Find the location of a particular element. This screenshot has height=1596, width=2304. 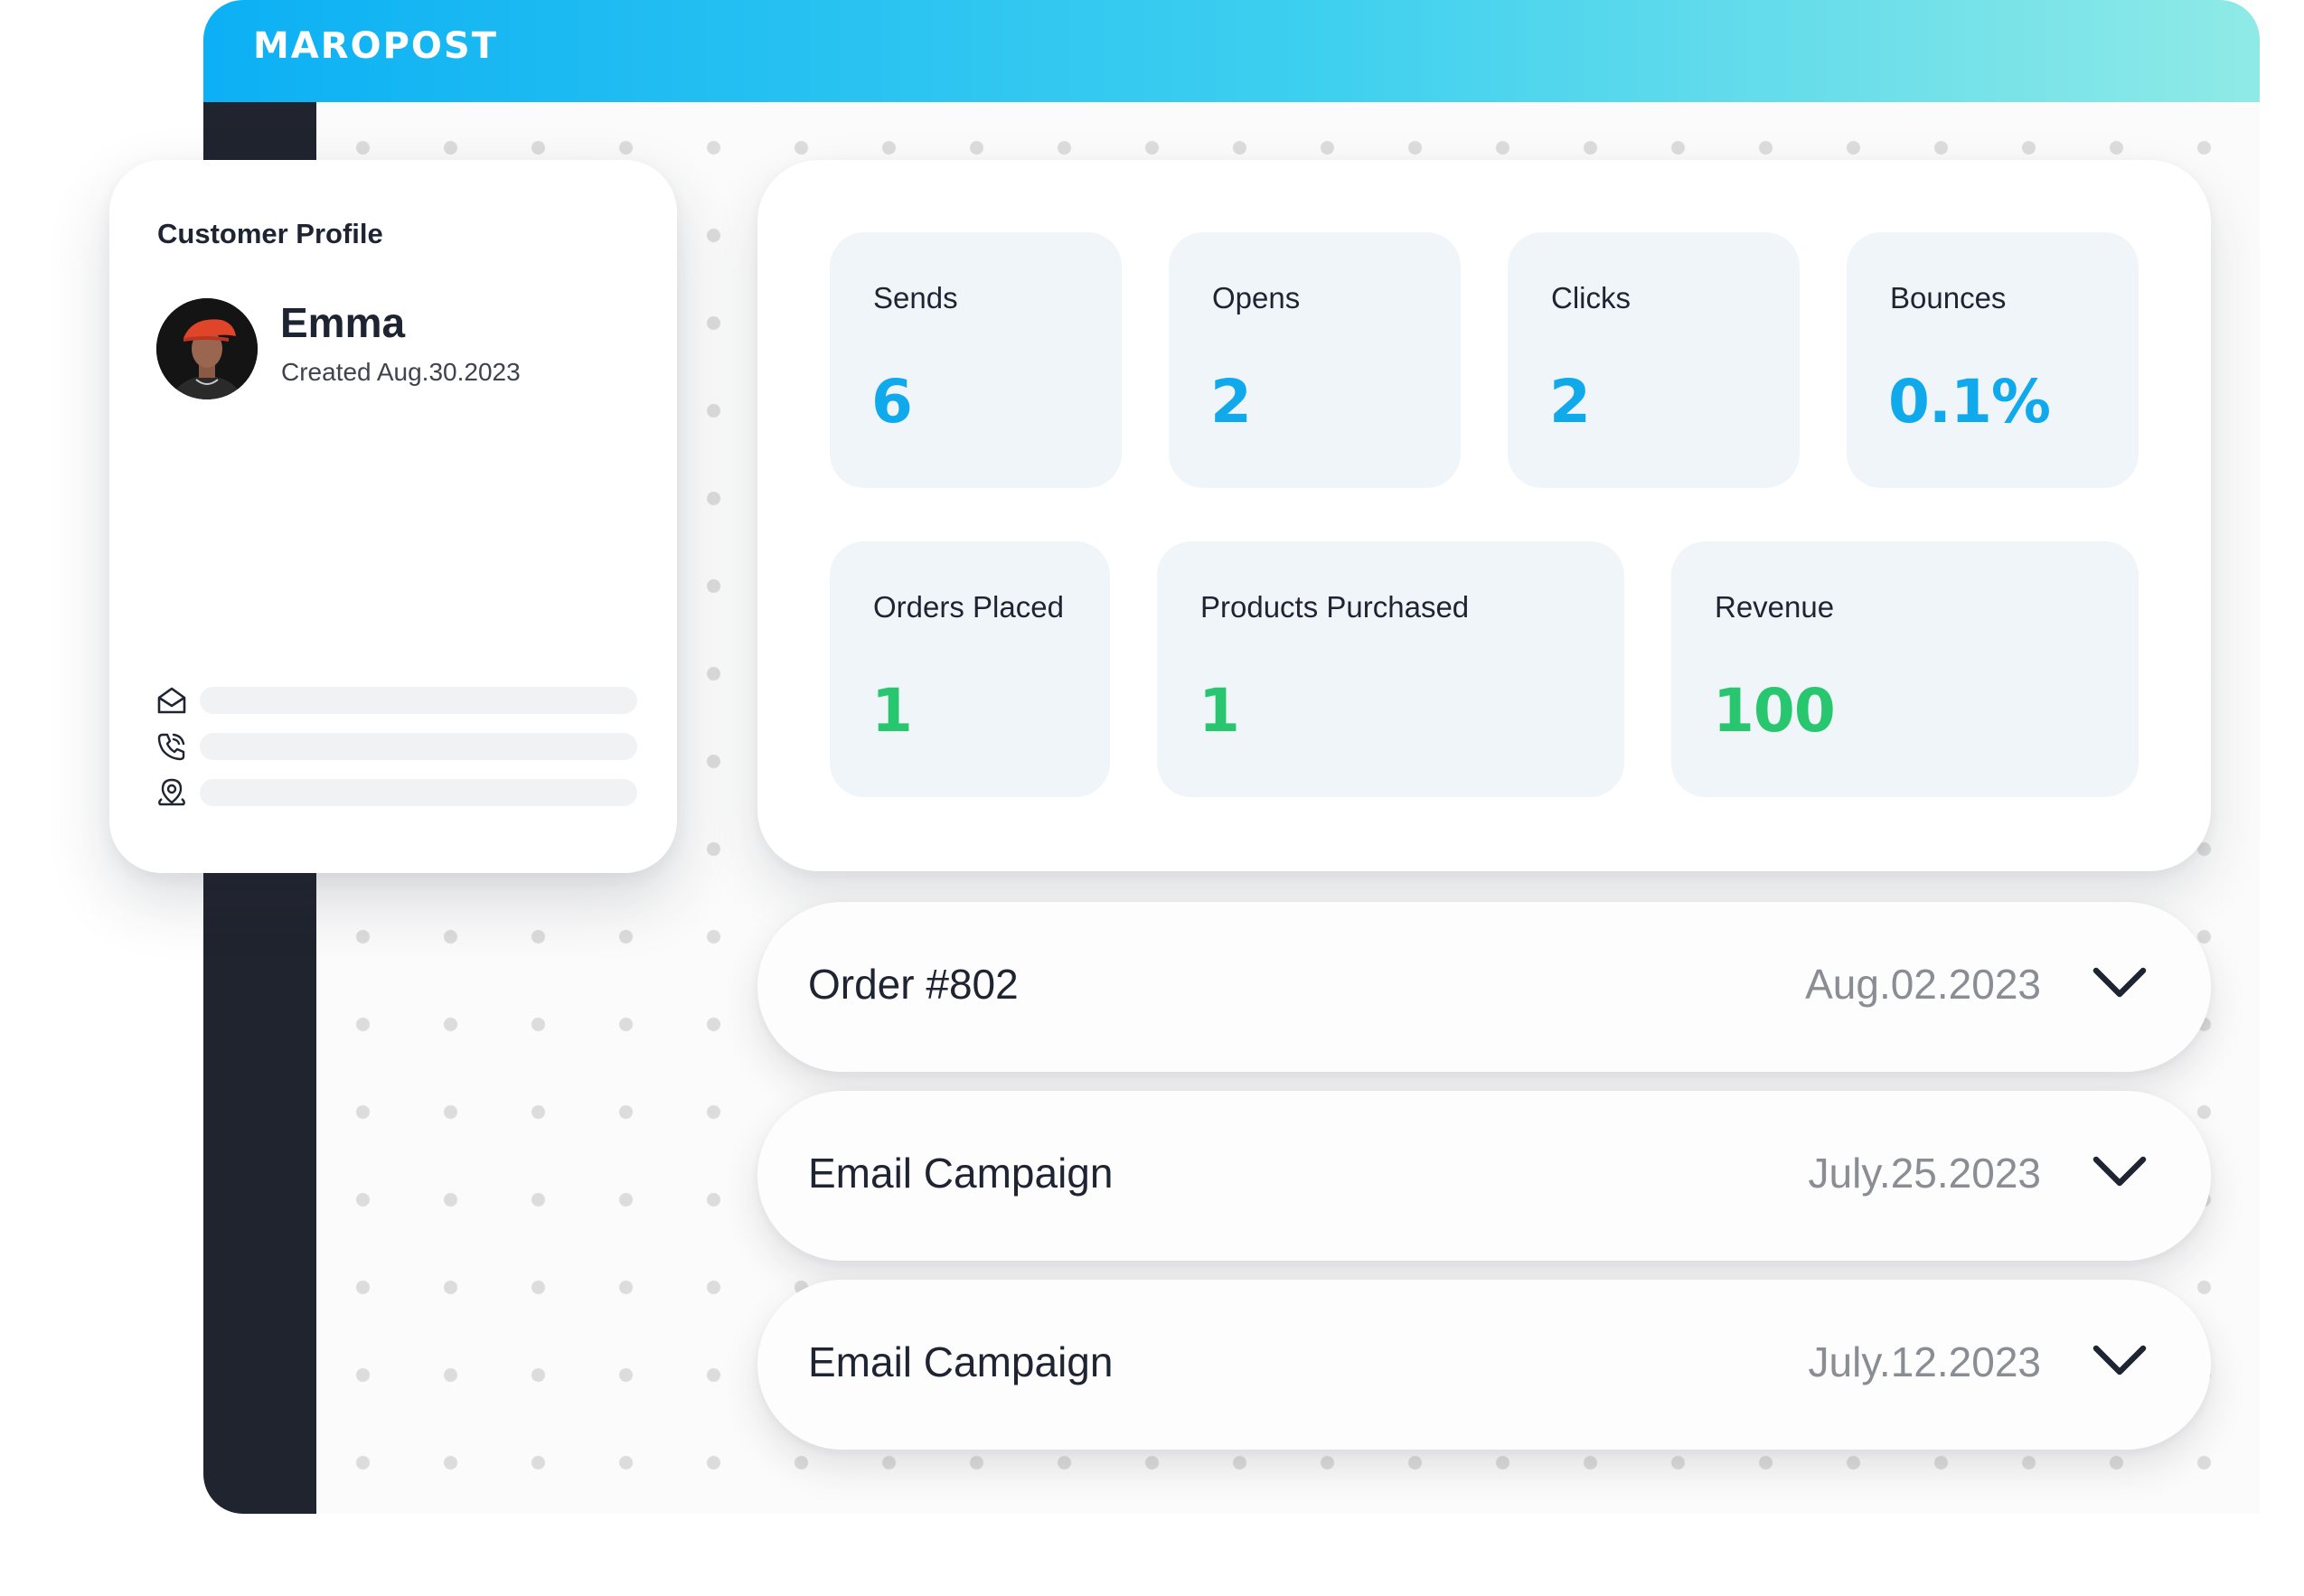

stat-value: 100 is located at coordinates (1774, 711).